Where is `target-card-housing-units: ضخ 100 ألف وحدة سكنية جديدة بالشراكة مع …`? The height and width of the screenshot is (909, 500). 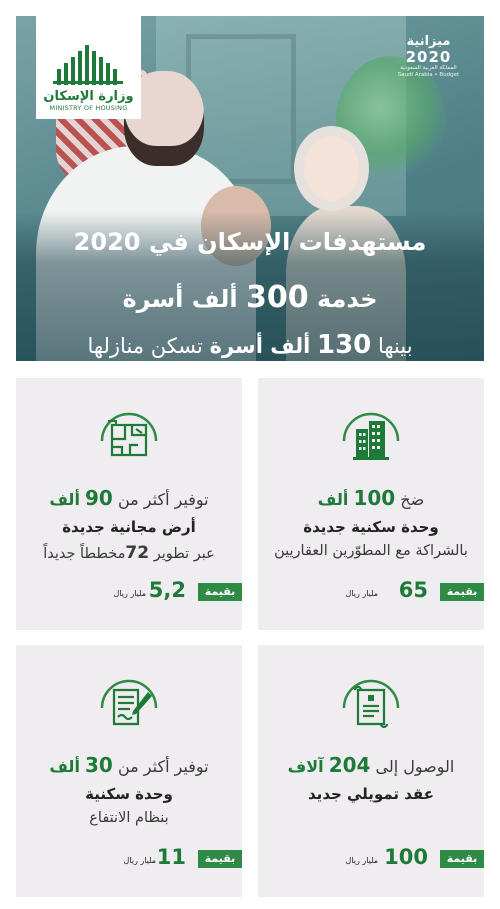 target-card-housing-units: ضخ 100 ألف وحدة سكنية جديدة بالشراكة مع … is located at coordinates (371, 504).